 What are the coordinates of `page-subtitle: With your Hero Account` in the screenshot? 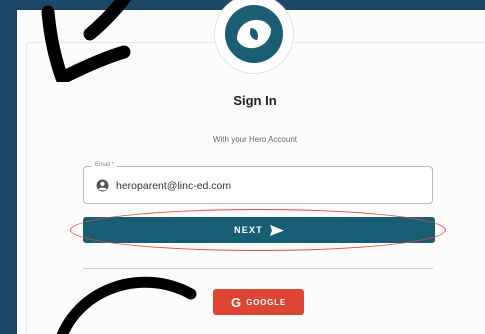 It's located at (255, 139).